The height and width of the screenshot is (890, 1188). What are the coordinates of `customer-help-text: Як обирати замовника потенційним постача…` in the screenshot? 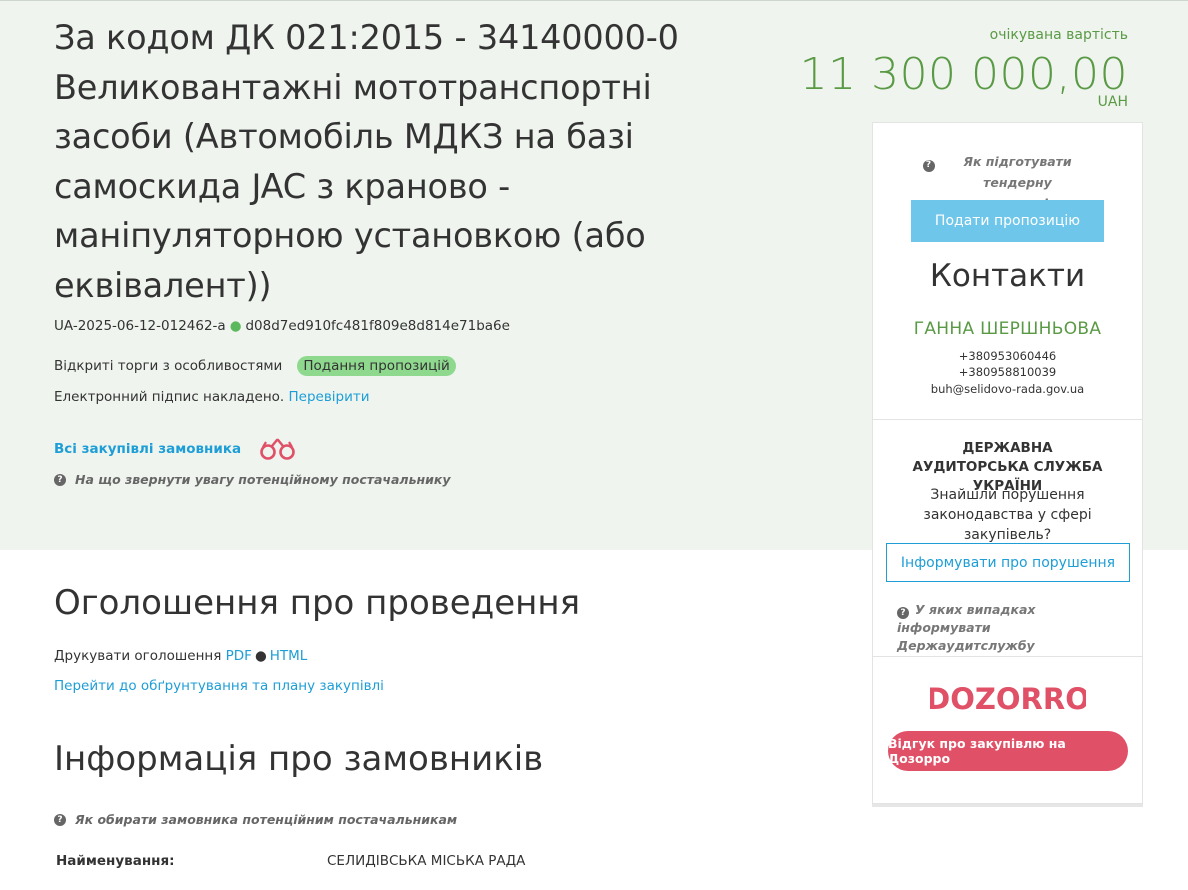 It's located at (266, 819).